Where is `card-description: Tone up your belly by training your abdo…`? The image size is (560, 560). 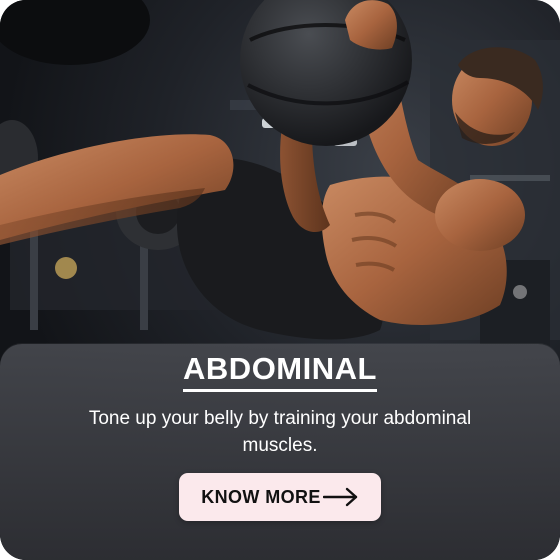 card-description: Tone up your belly by training your abdo… is located at coordinates (280, 432).